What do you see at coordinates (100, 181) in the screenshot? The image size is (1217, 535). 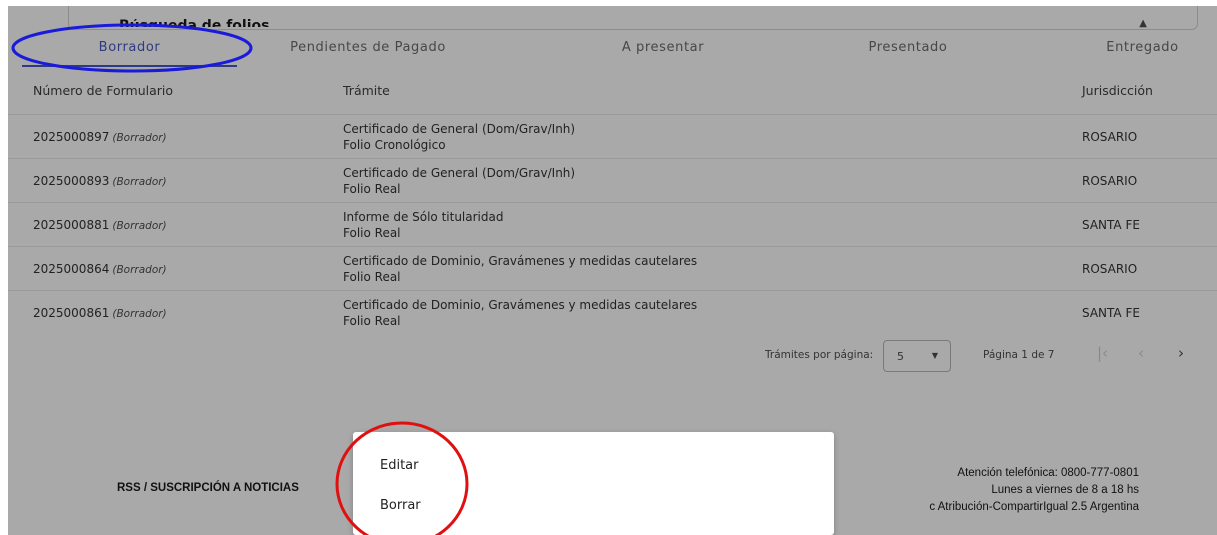 I see `cell-numero: 2025000893 (Borrador)` at bounding box center [100, 181].